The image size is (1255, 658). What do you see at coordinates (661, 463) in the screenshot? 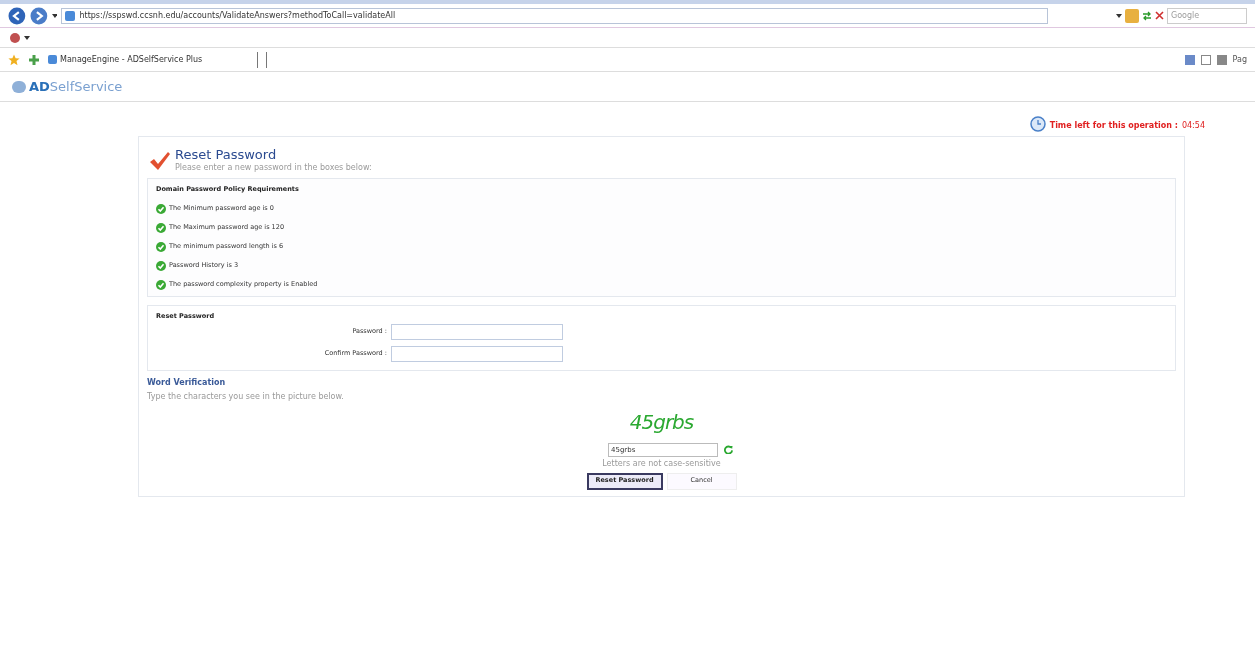
I see `note-text: Letters are not case-sensitive` at bounding box center [661, 463].